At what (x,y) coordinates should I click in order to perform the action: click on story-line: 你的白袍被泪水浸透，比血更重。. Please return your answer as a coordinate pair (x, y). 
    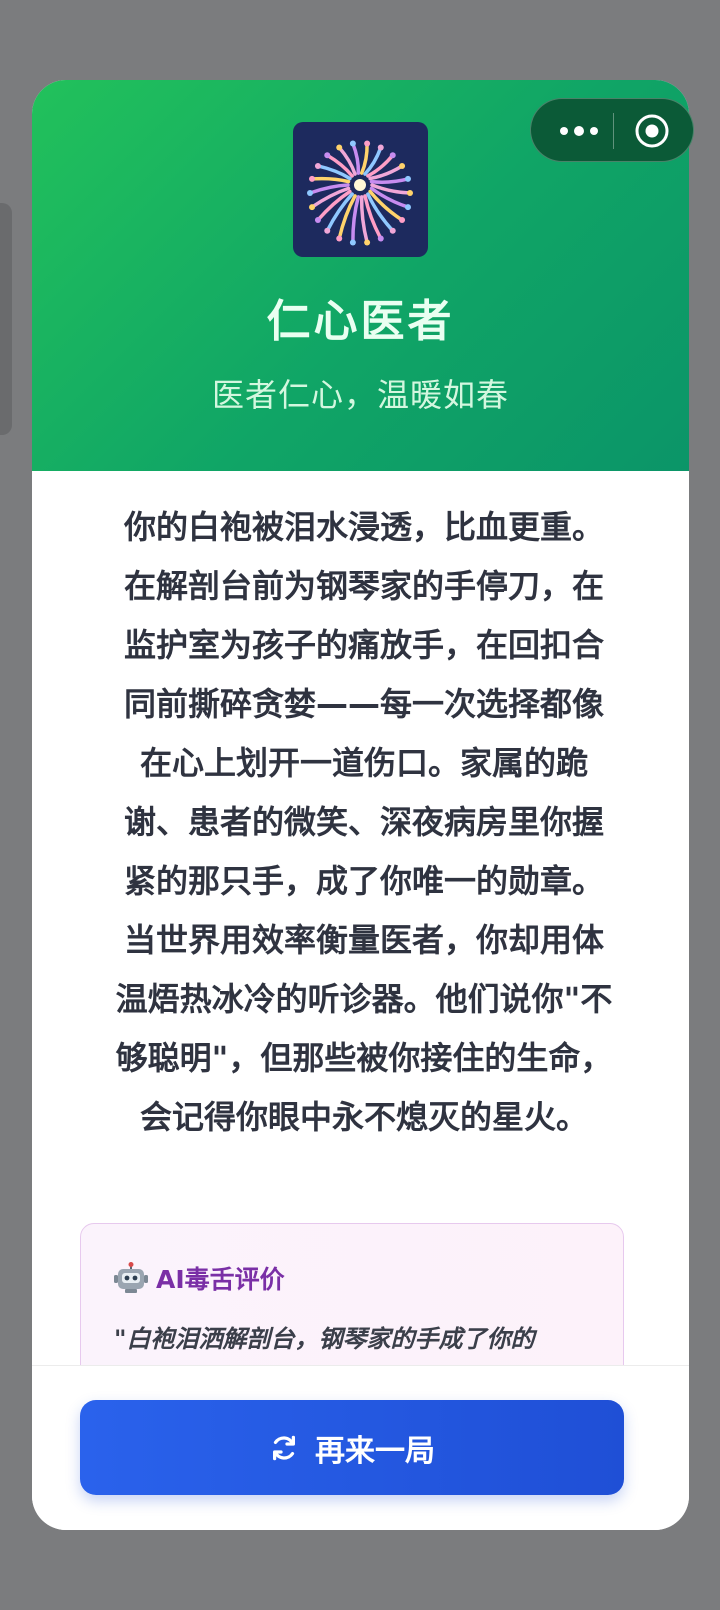
    Looking at the image, I should click on (363, 527).